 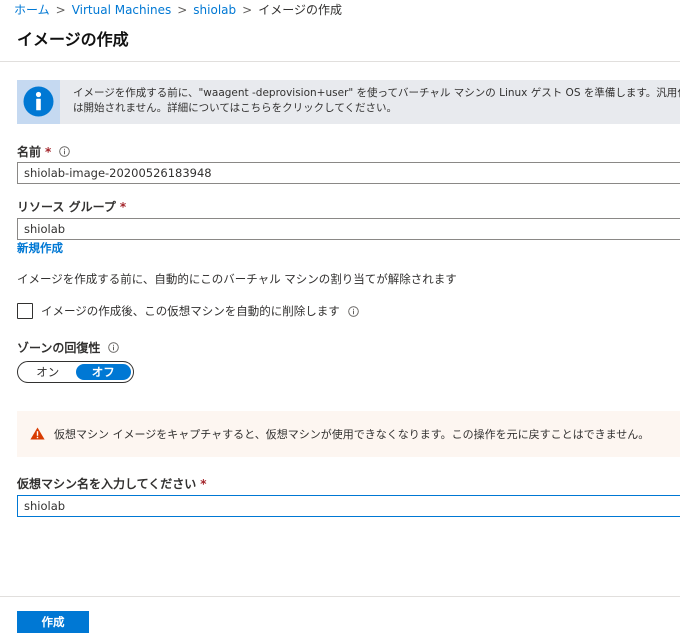 I want to click on resource-group-select: shiolab, so click(x=348, y=229).